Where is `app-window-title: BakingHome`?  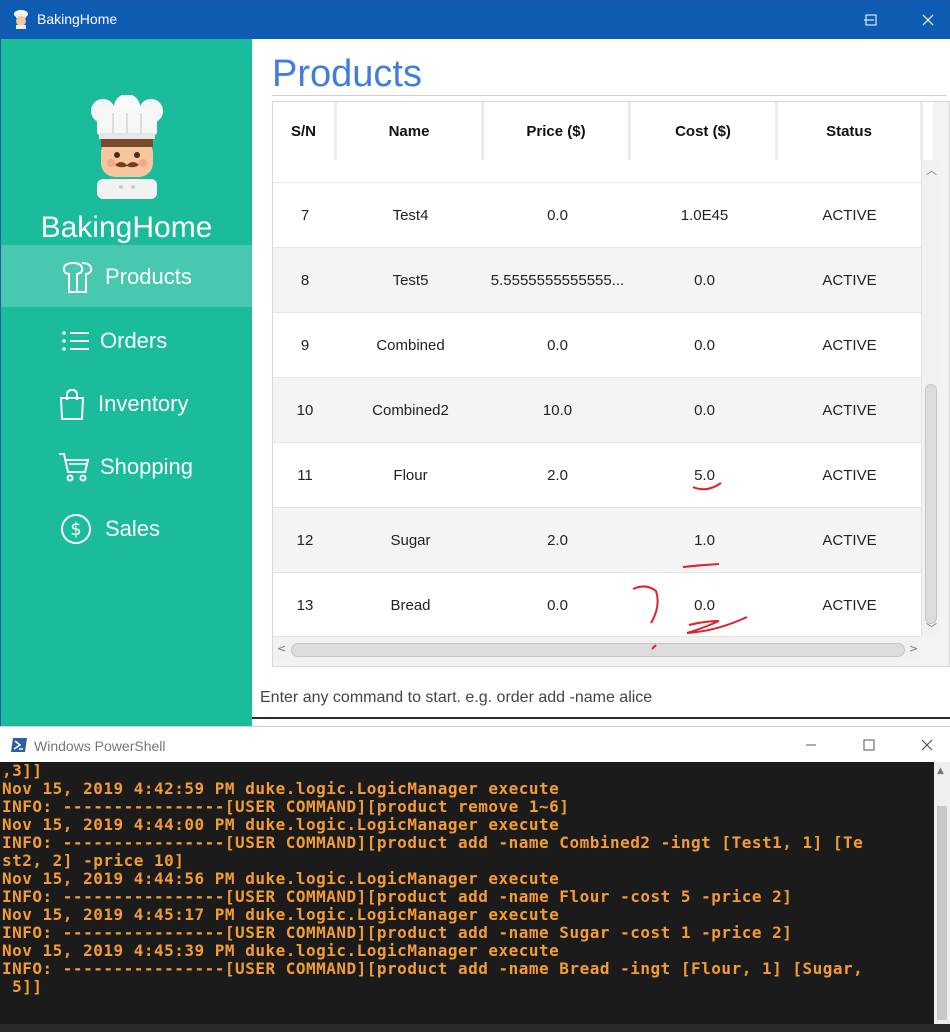 app-window-title: BakingHome is located at coordinates (77, 19).